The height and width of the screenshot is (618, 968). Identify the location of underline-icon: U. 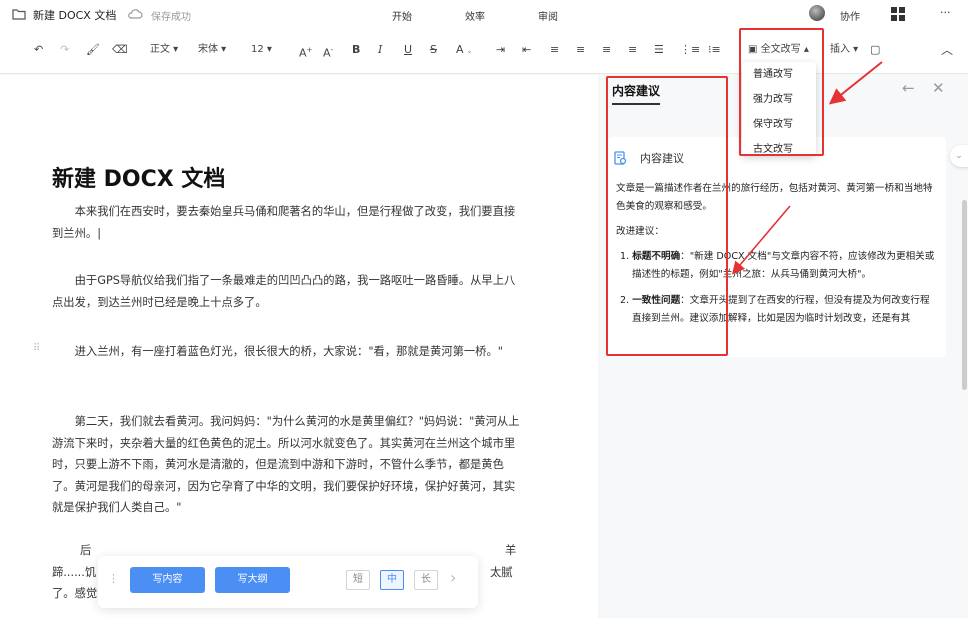
(408, 50).